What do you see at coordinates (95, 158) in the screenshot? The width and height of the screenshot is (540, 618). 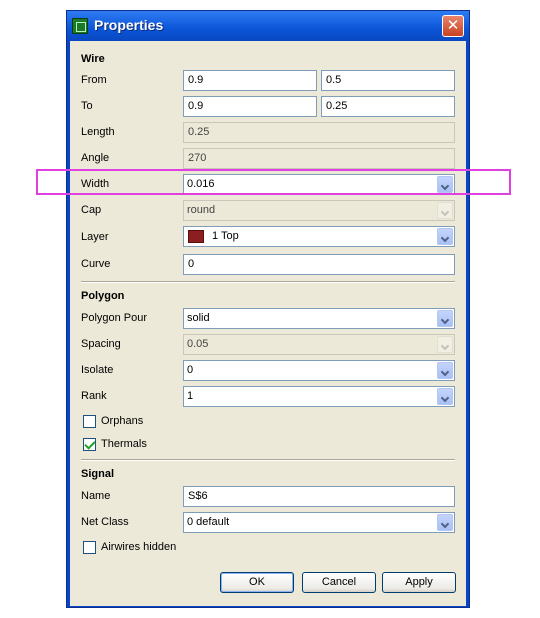 I see `angle-label: Angle` at bounding box center [95, 158].